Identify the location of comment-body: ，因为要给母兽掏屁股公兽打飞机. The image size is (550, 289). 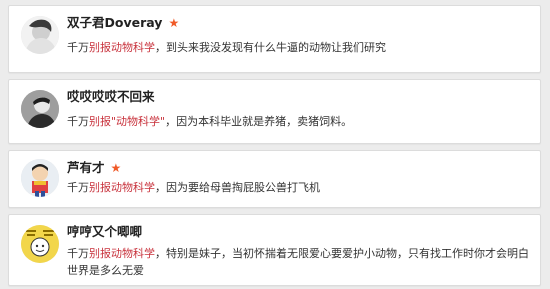
(237, 187).